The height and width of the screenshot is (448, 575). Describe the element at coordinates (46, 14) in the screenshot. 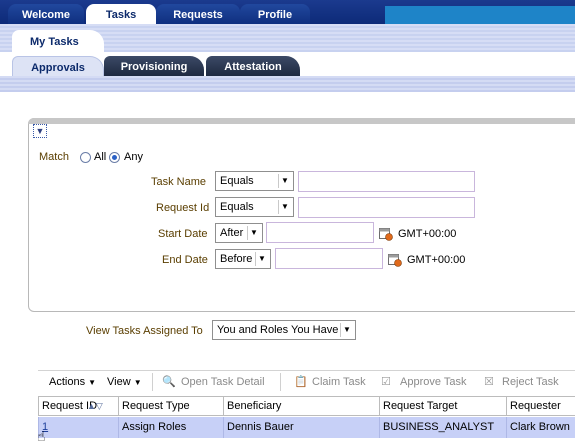

I see `tab-welcome: Welcome` at that location.